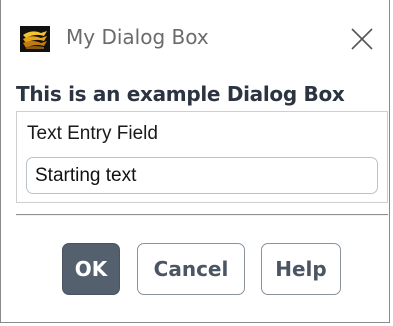  I want to click on close-button, so click(362, 39).